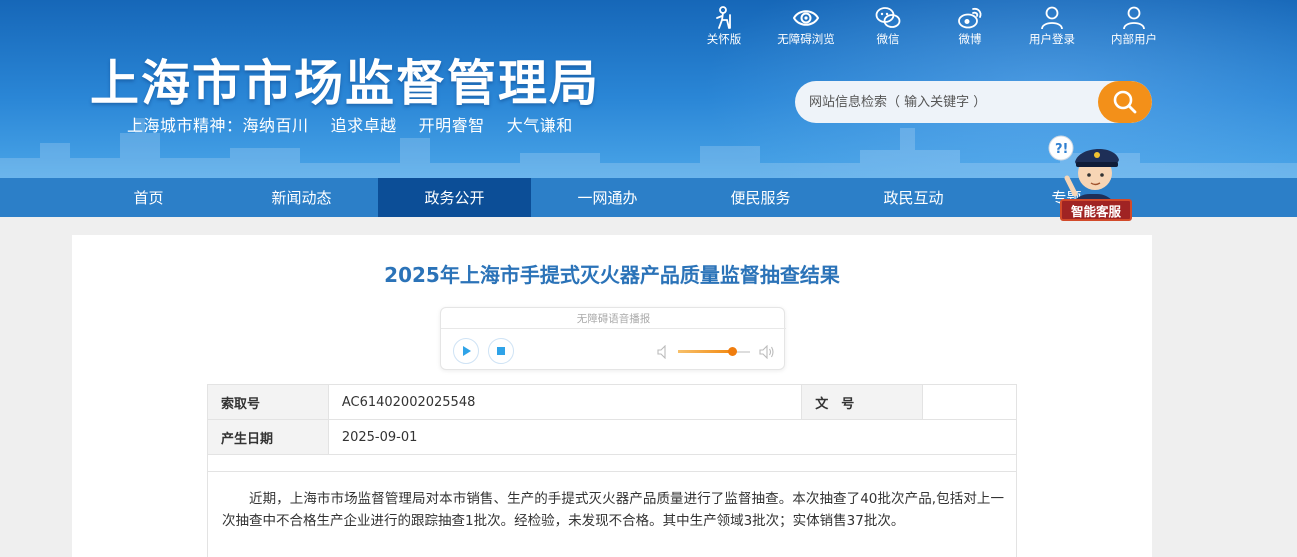 This screenshot has height=557, width=1297. Describe the element at coordinates (454, 197) in the screenshot. I see `nav-gov-affairs: 政务公开` at that location.